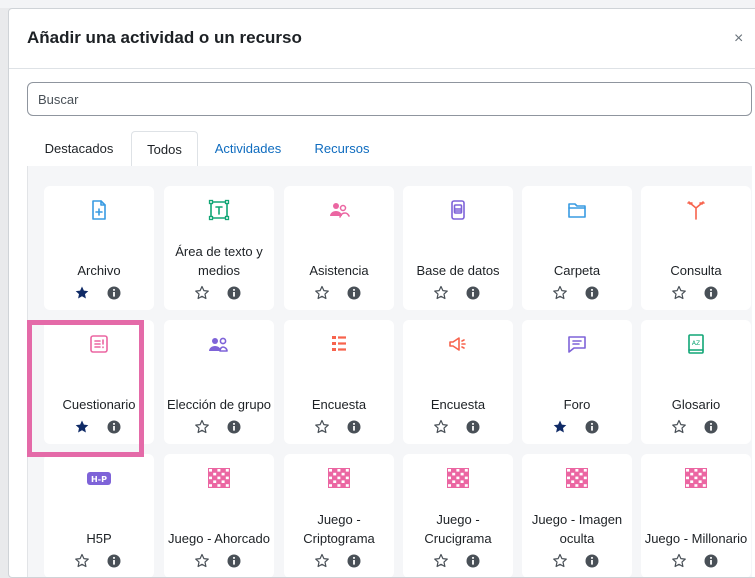 The width and height of the screenshot is (755, 578). Describe the element at coordinates (248, 148) in the screenshot. I see `tab-actividades: Actividades` at that location.